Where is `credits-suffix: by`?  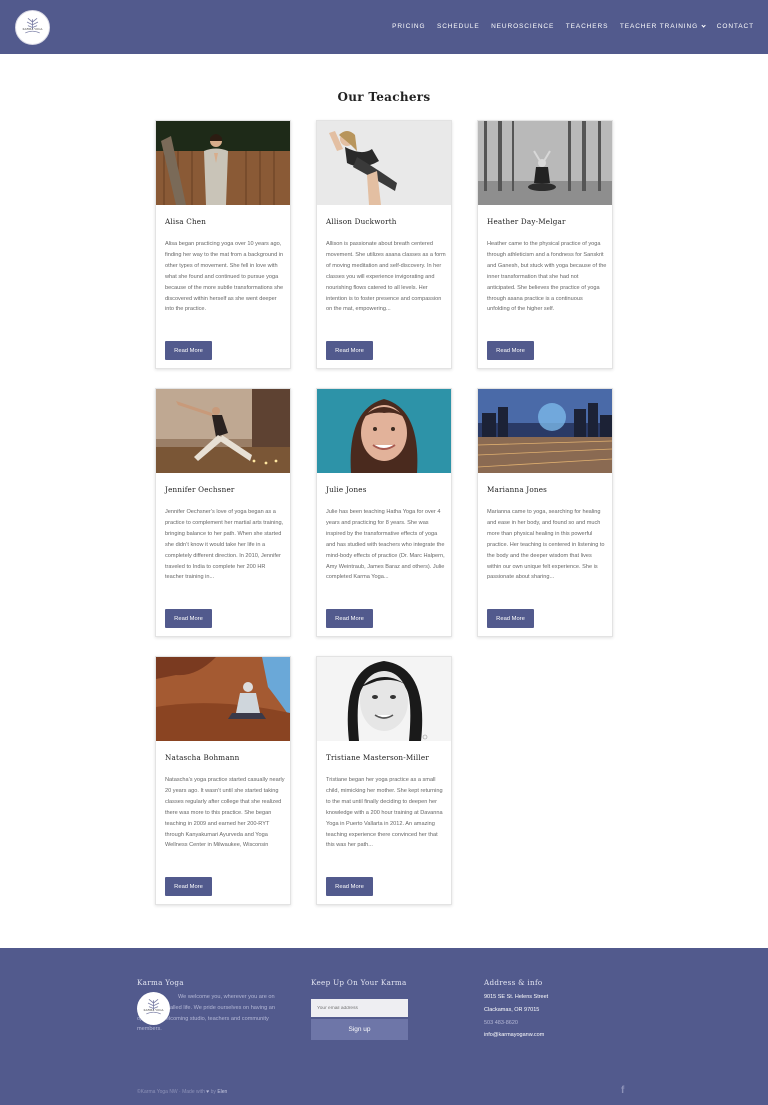
credits-suffix: by is located at coordinates (213, 1092).